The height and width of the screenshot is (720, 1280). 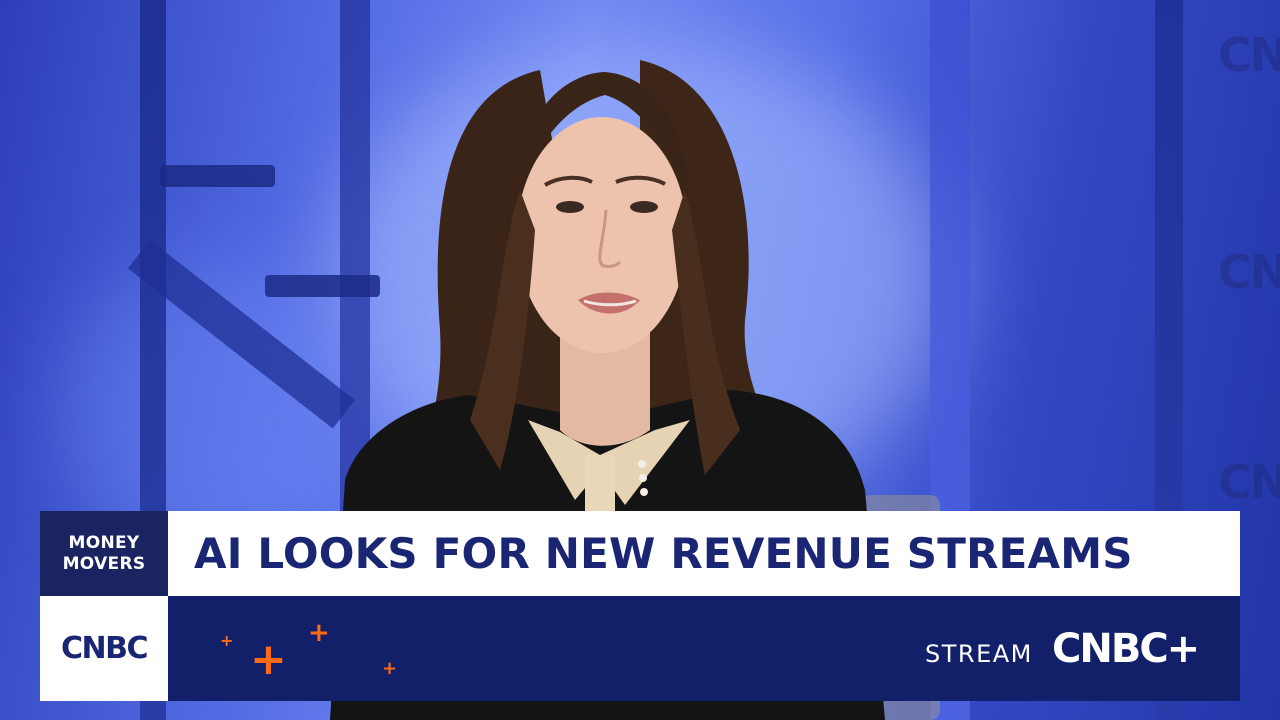 What do you see at coordinates (979, 654) in the screenshot?
I see `stream-label: STREAM` at bounding box center [979, 654].